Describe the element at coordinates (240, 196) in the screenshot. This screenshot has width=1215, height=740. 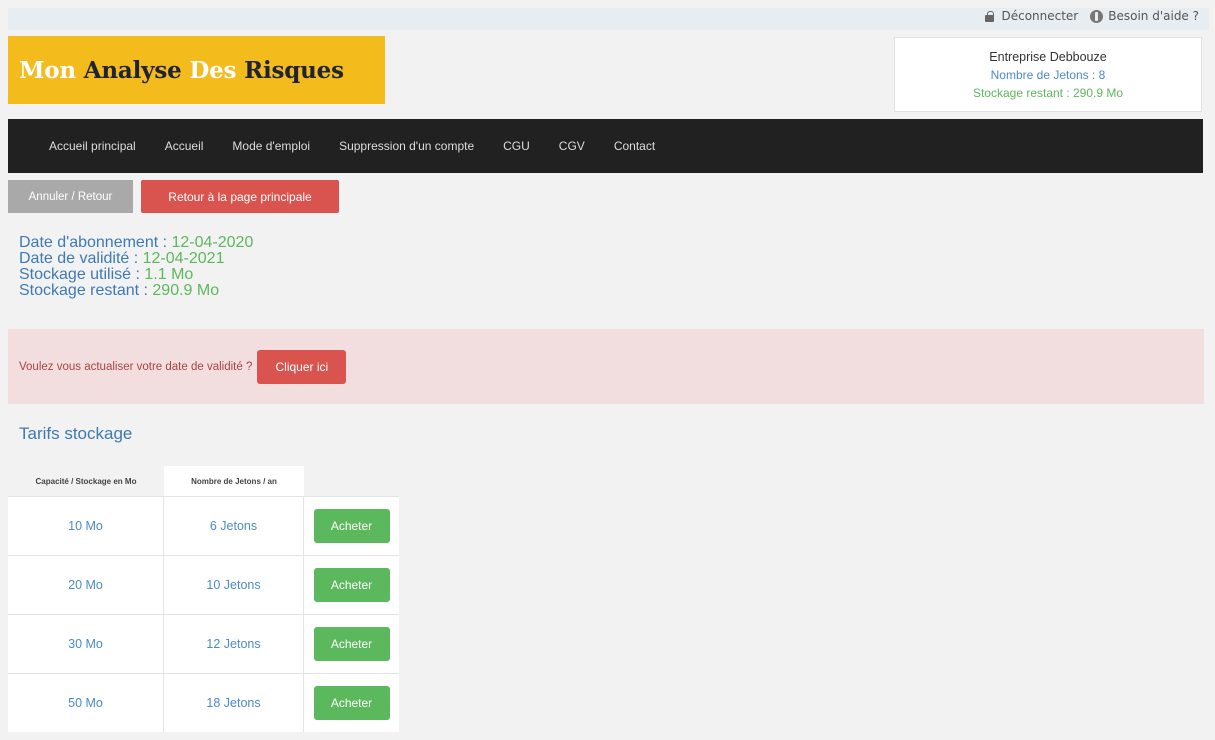
I see `main-page-button: Retour à la page principale` at that location.